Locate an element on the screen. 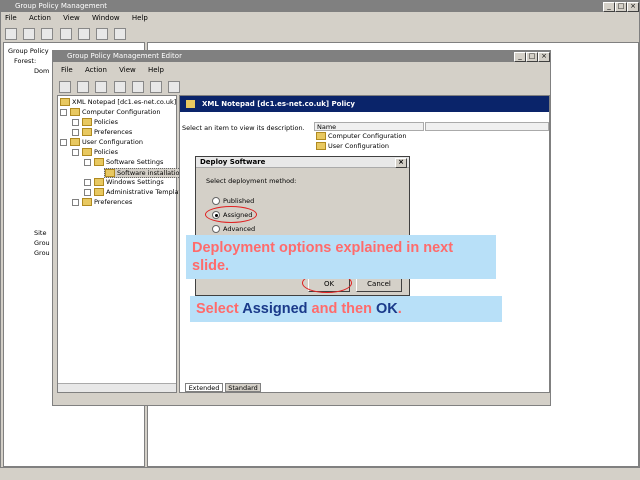 The image size is (640, 480). gpm-toolbar is located at coordinates (65, 33).